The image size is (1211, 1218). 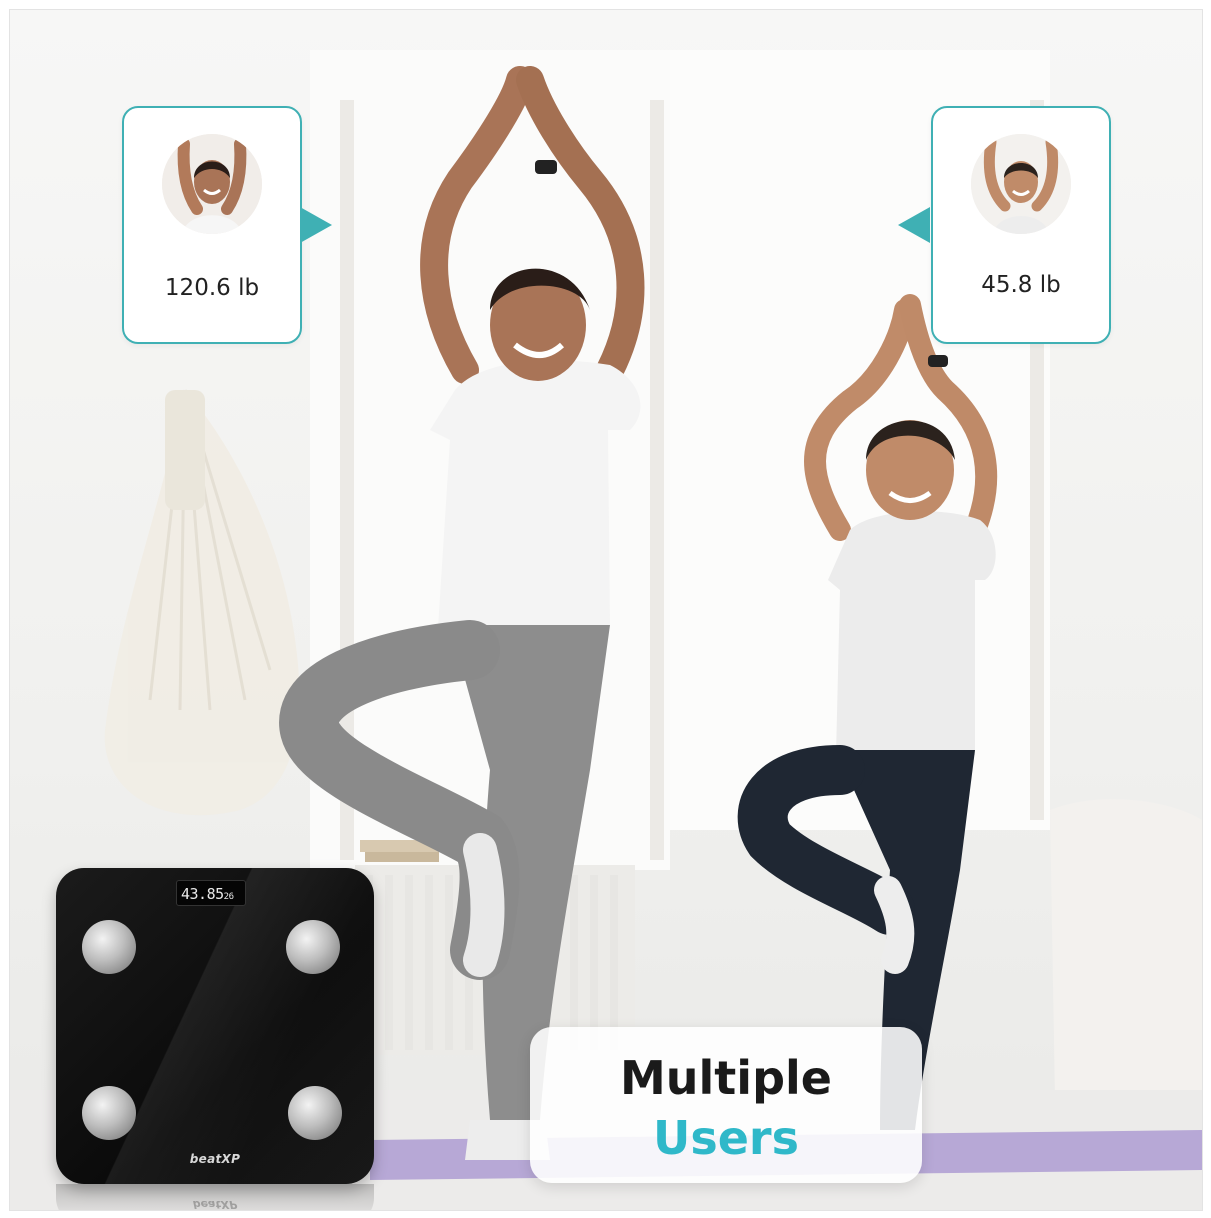 What do you see at coordinates (215, 1026) in the screenshot?
I see `smart-scale: 43.8526 beatXP` at bounding box center [215, 1026].